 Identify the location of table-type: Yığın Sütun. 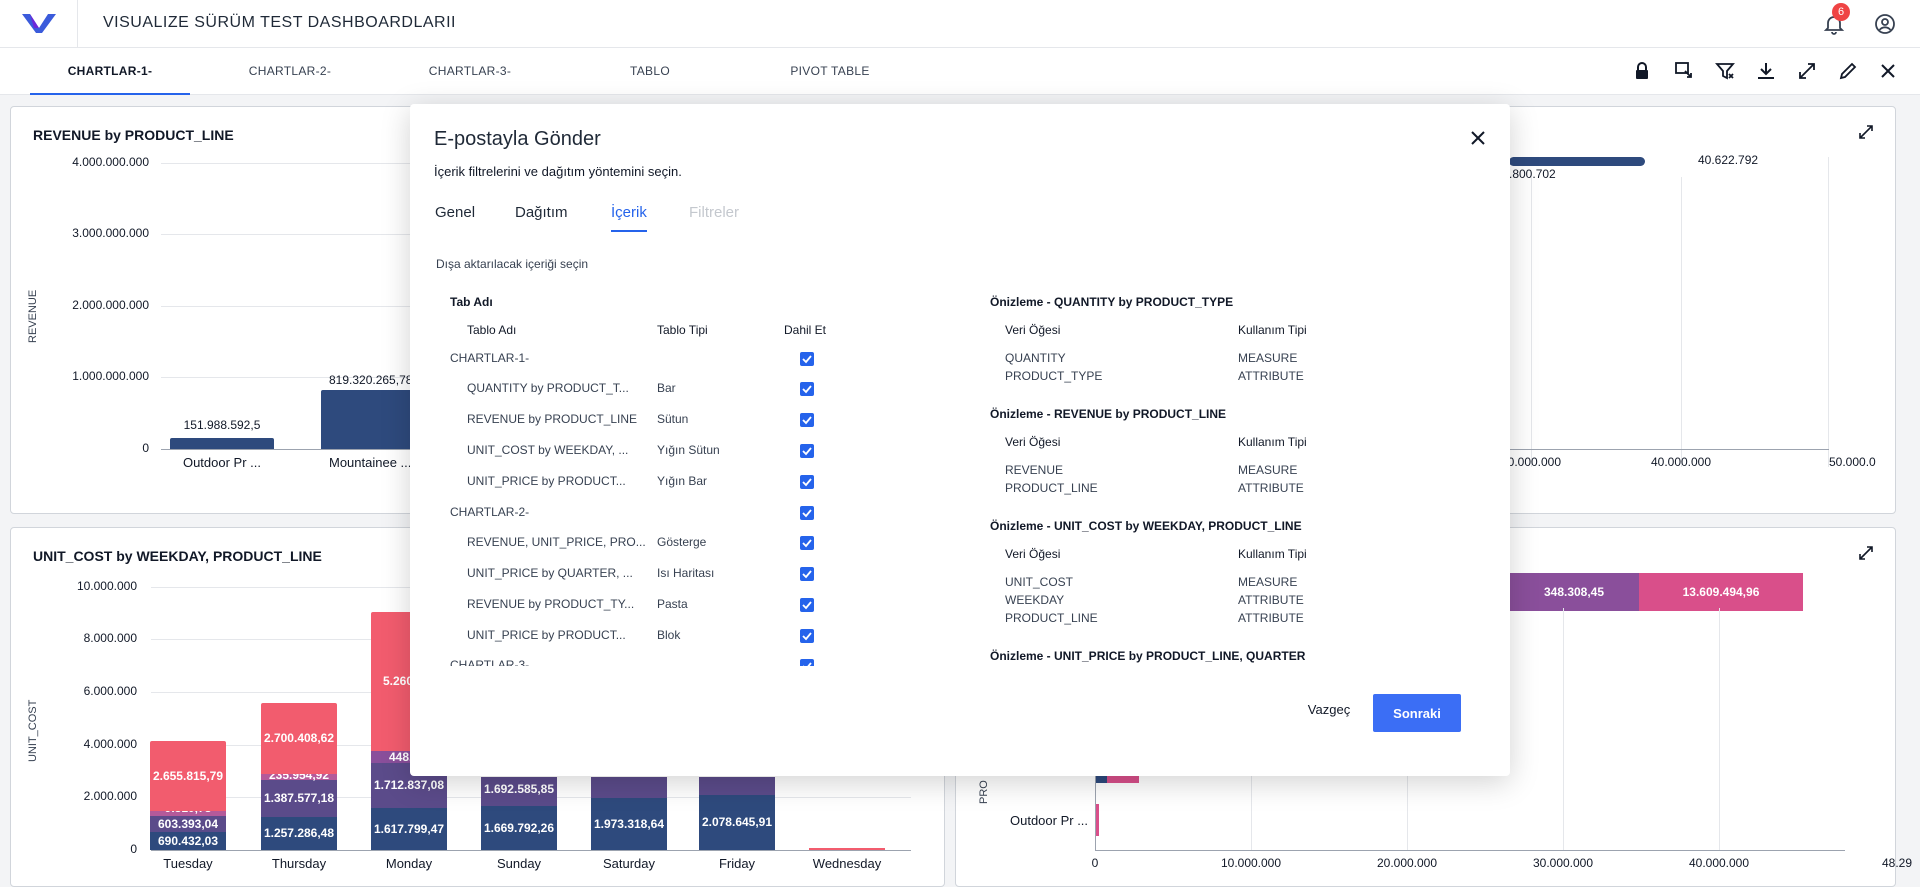
(688, 450).